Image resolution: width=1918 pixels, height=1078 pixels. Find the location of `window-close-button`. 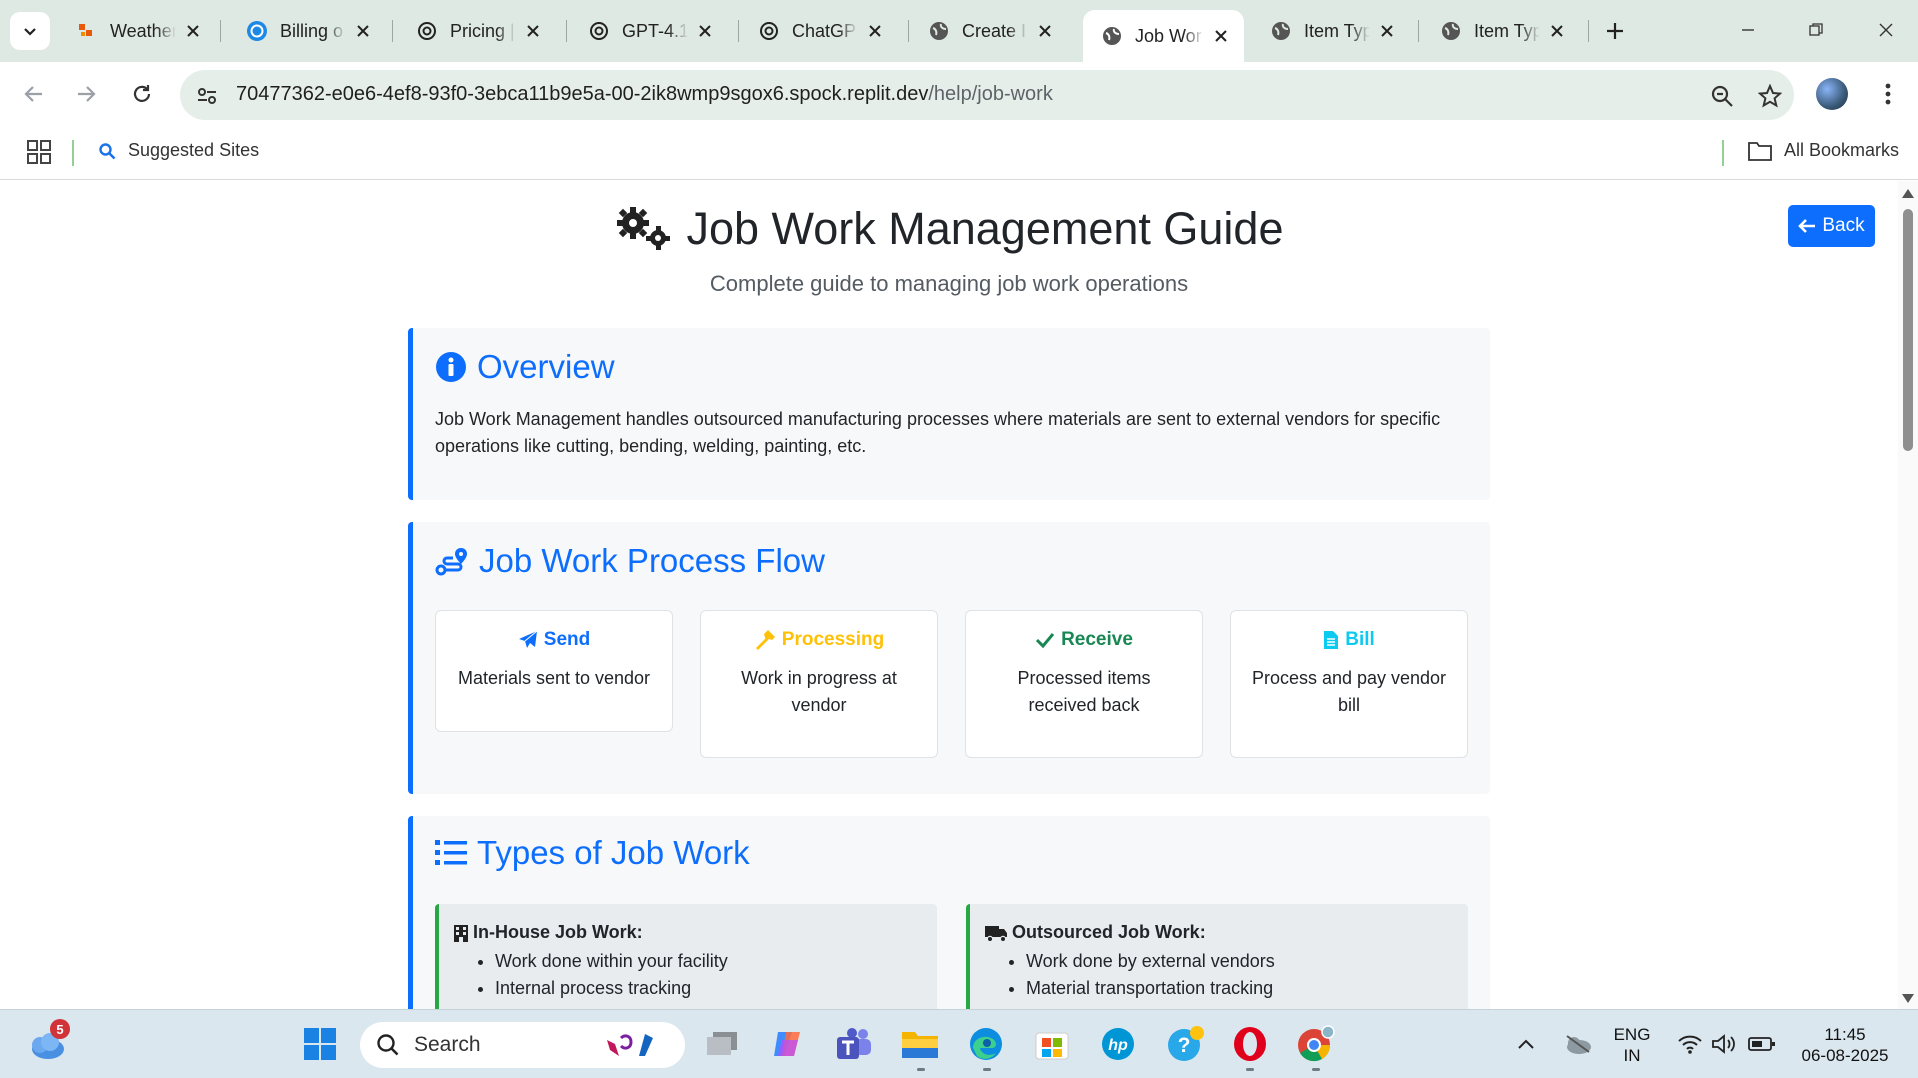

window-close-button is located at coordinates (1886, 30).